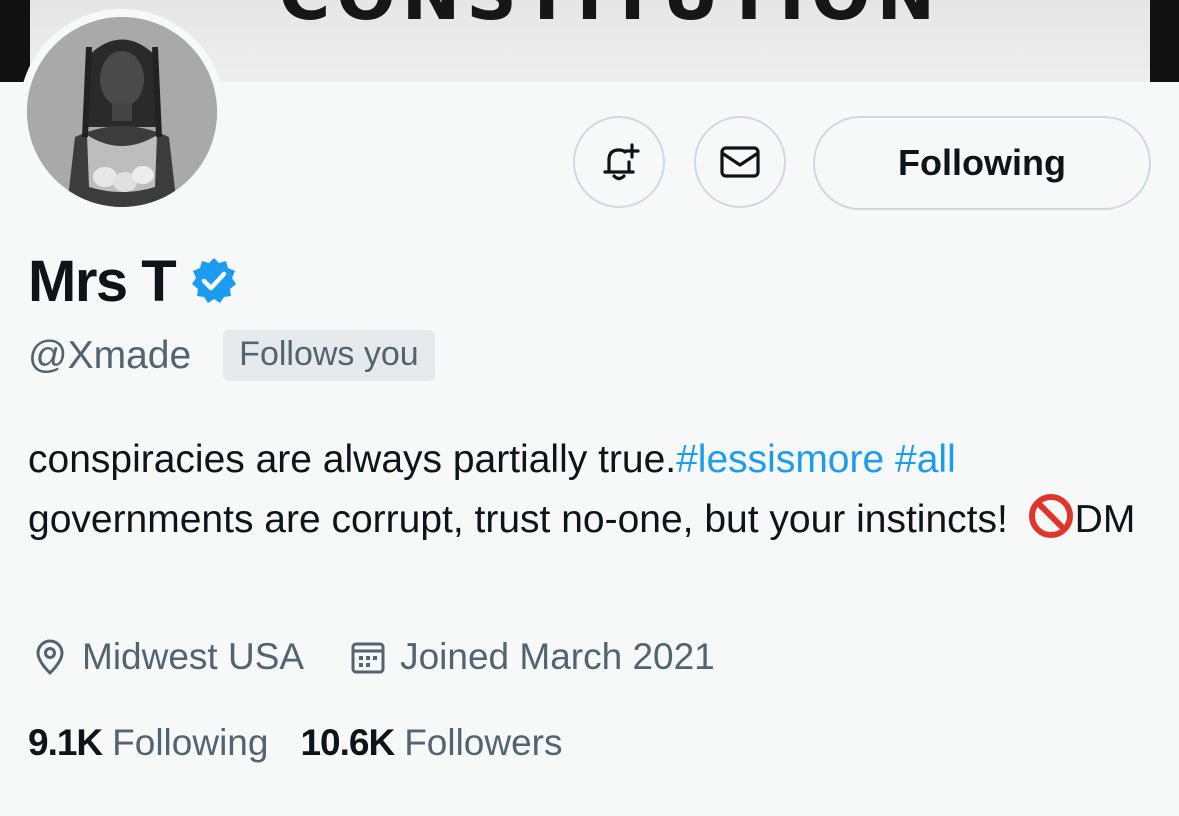  Describe the element at coordinates (780, 459) in the screenshot. I see `hashtag-link: #lessismore` at that location.